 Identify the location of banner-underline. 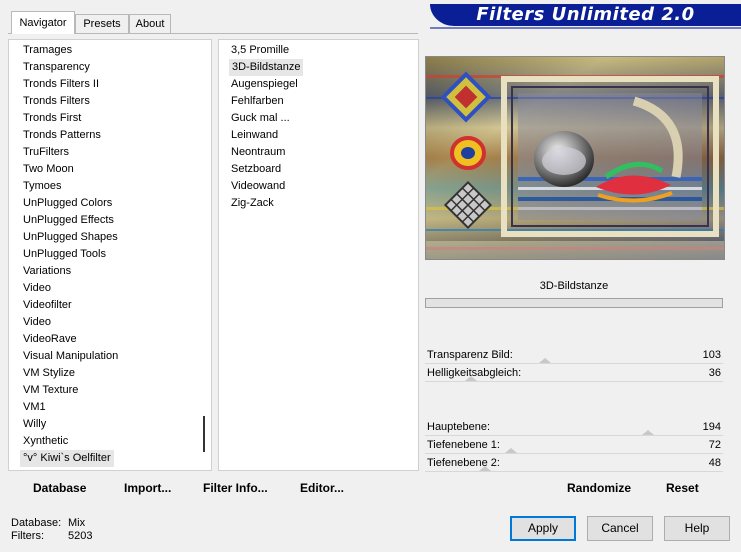
(585, 28).